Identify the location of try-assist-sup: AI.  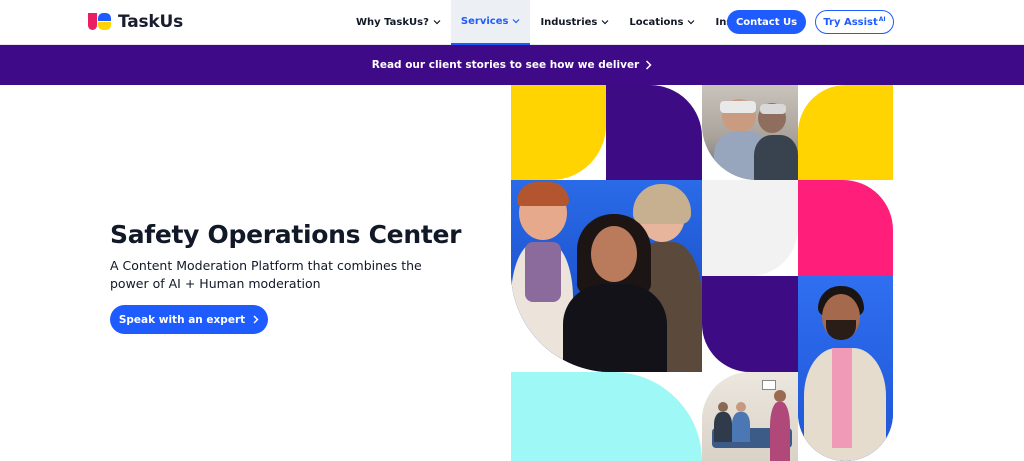
(882, 19).